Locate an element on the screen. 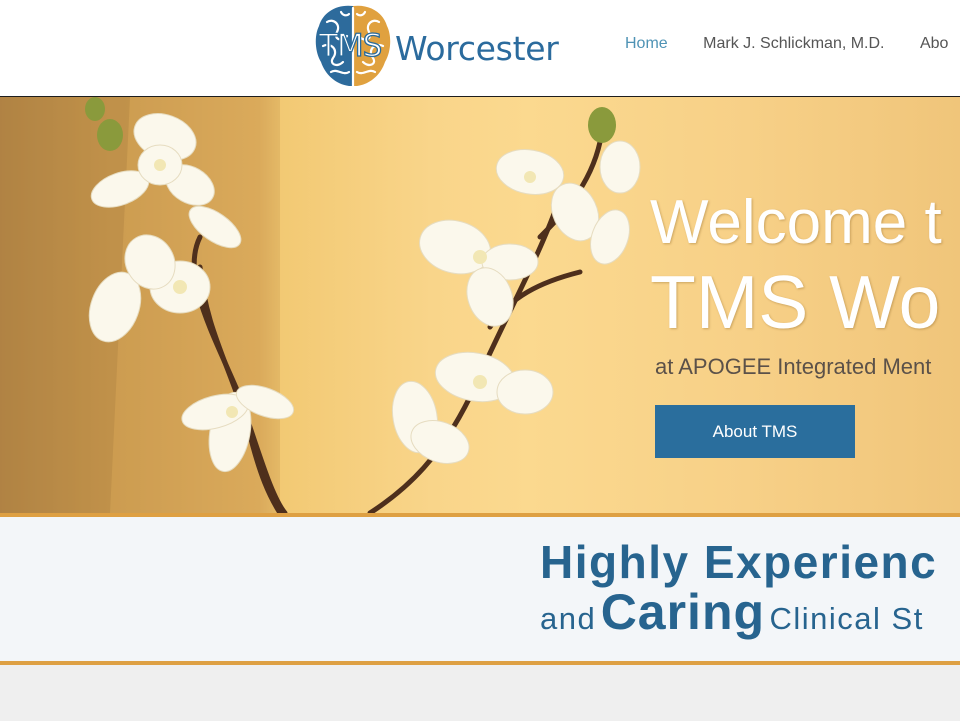 This screenshot has height=721, width=960. logo-worcester-text: Worcester is located at coordinates (477, 48).